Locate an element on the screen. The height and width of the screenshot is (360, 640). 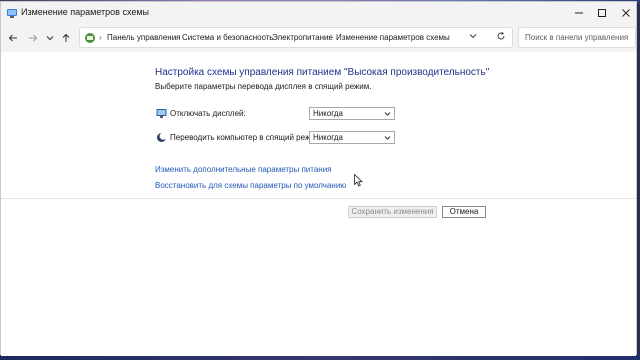
arrow-right-icon is located at coordinates (33, 38).